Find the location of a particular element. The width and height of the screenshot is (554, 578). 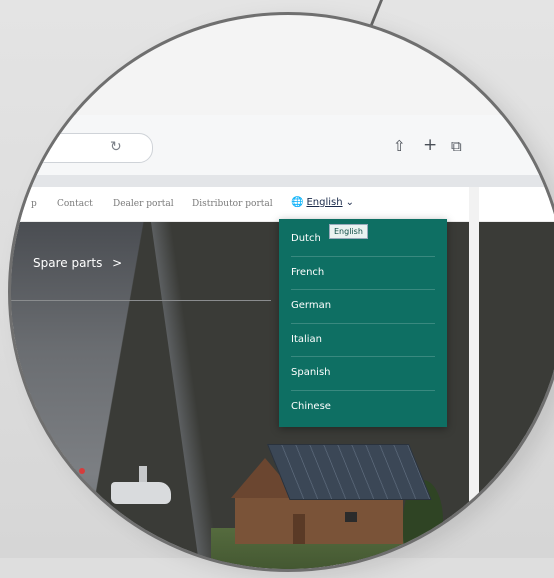

chevron-right-icon: > is located at coordinates (117, 263).